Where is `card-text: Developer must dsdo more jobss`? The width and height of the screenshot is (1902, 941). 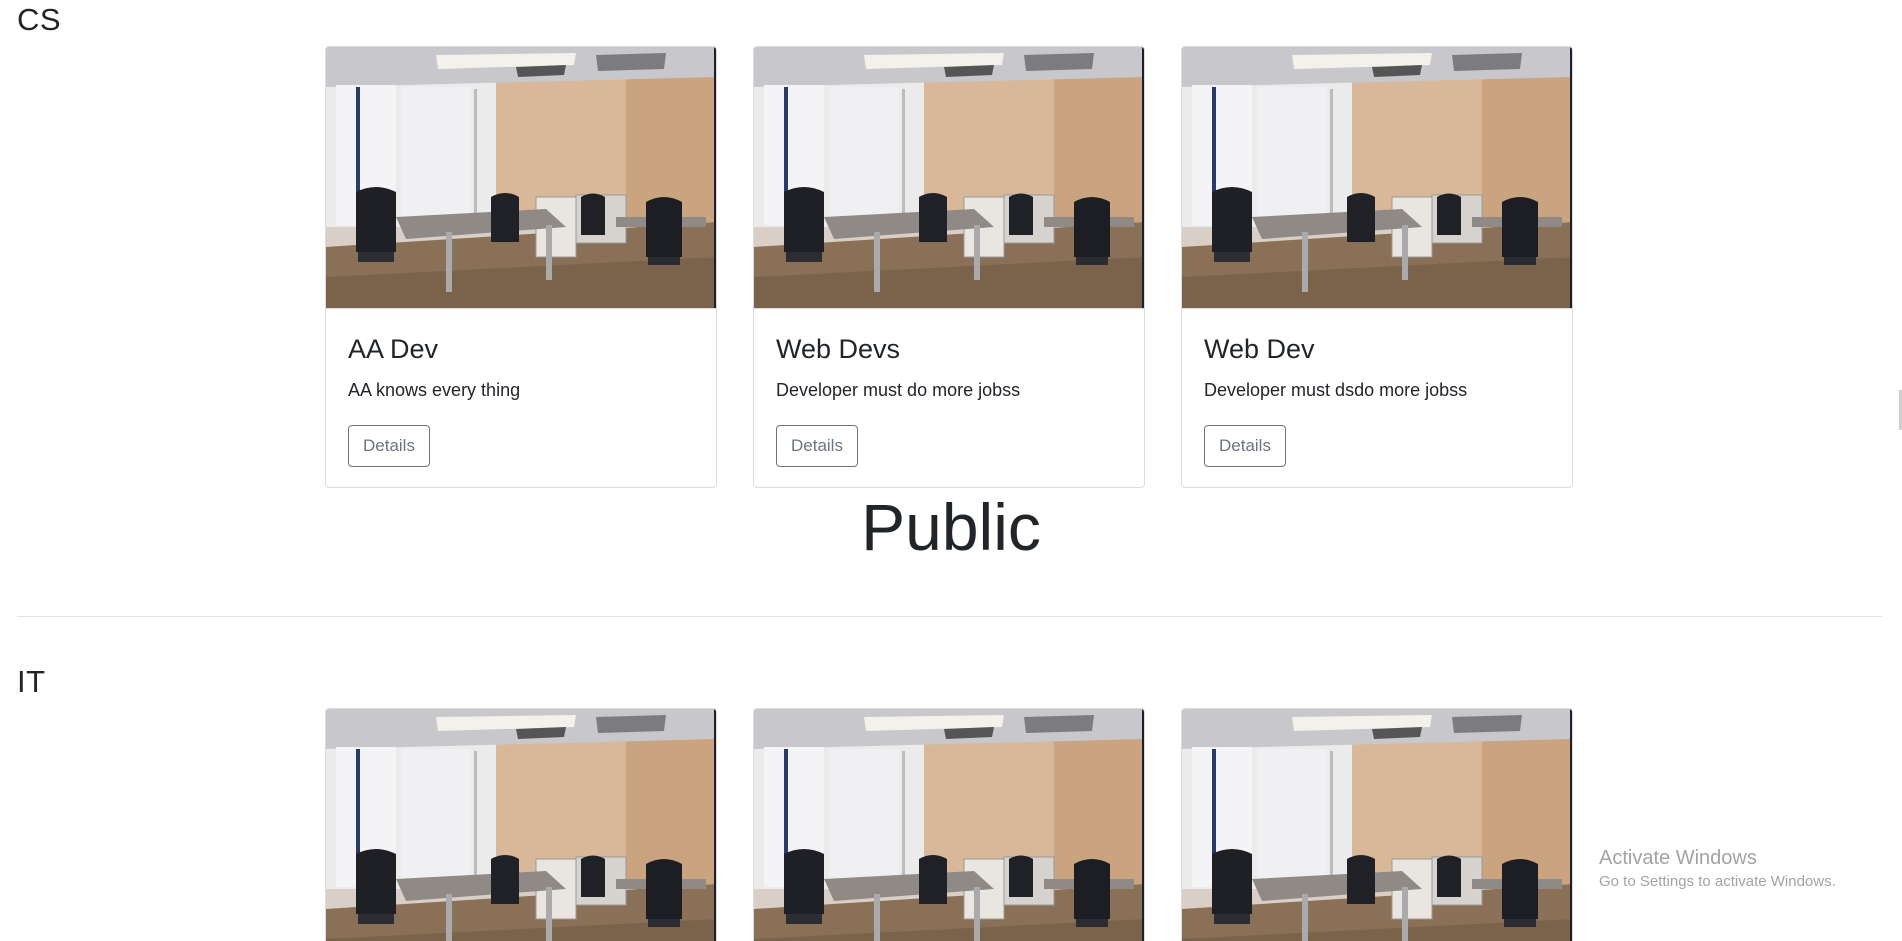
card-text: Developer must dsdo more jobss is located at coordinates (1336, 390).